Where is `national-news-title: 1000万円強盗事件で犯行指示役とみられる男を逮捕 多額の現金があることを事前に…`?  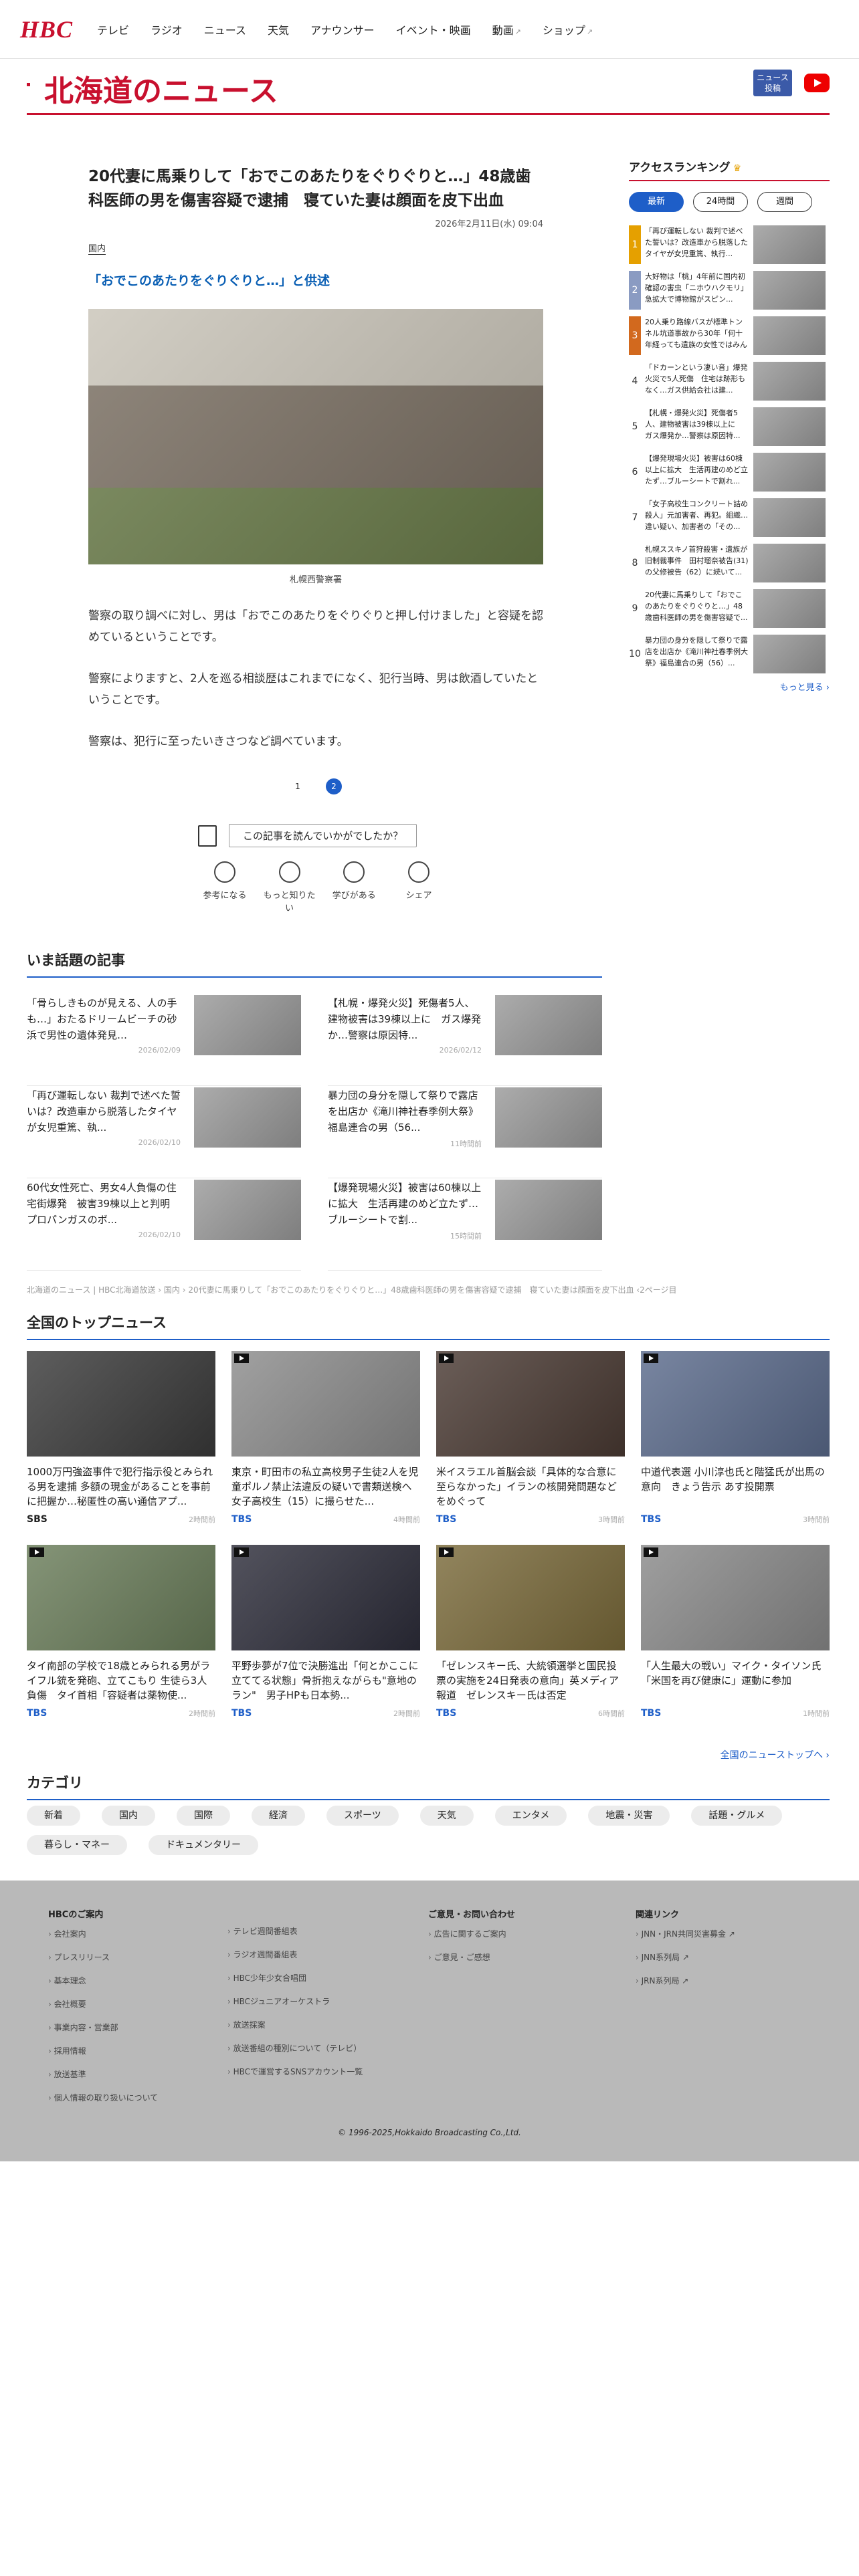 national-news-title: 1000万円強盗事件で犯行指示役とみられる男を逮捕 多額の現金があることを事前に… is located at coordinates (120, 1487).